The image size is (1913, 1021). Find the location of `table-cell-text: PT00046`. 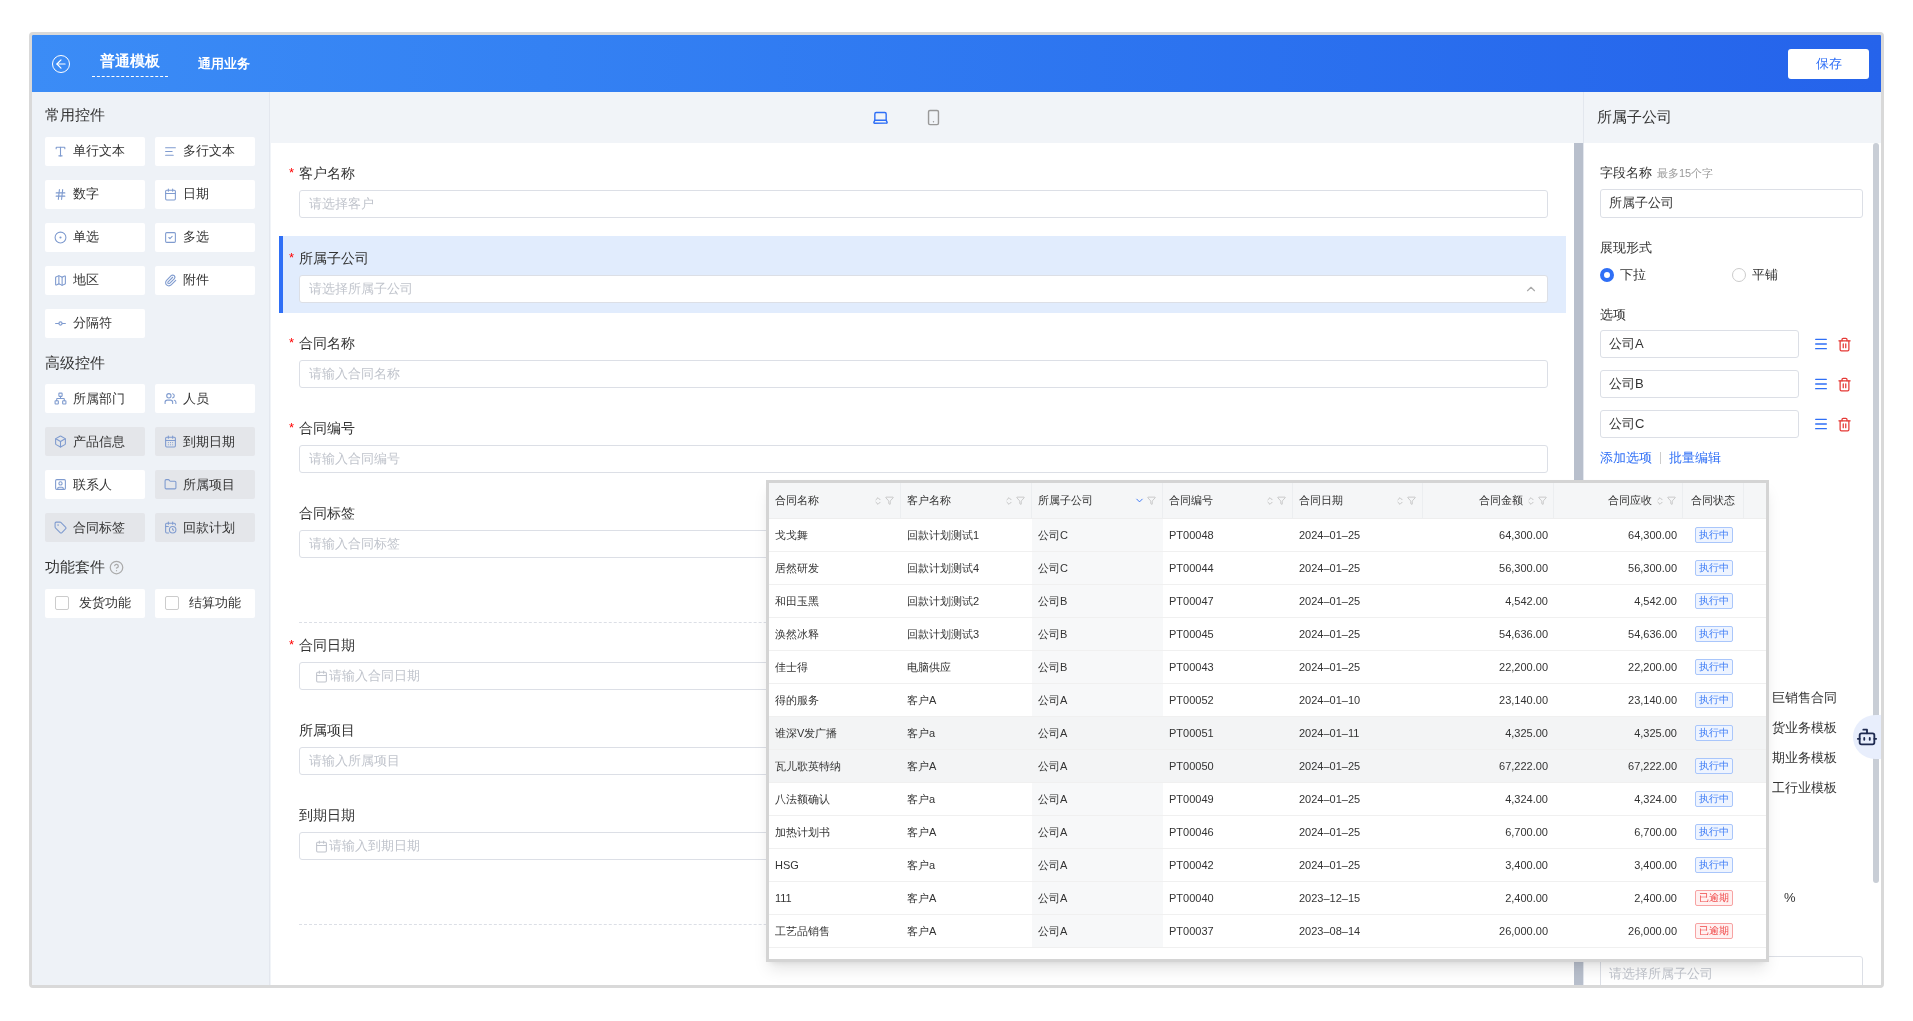

table-cell-text: PT00046 is located at coordinates (1191, 832).